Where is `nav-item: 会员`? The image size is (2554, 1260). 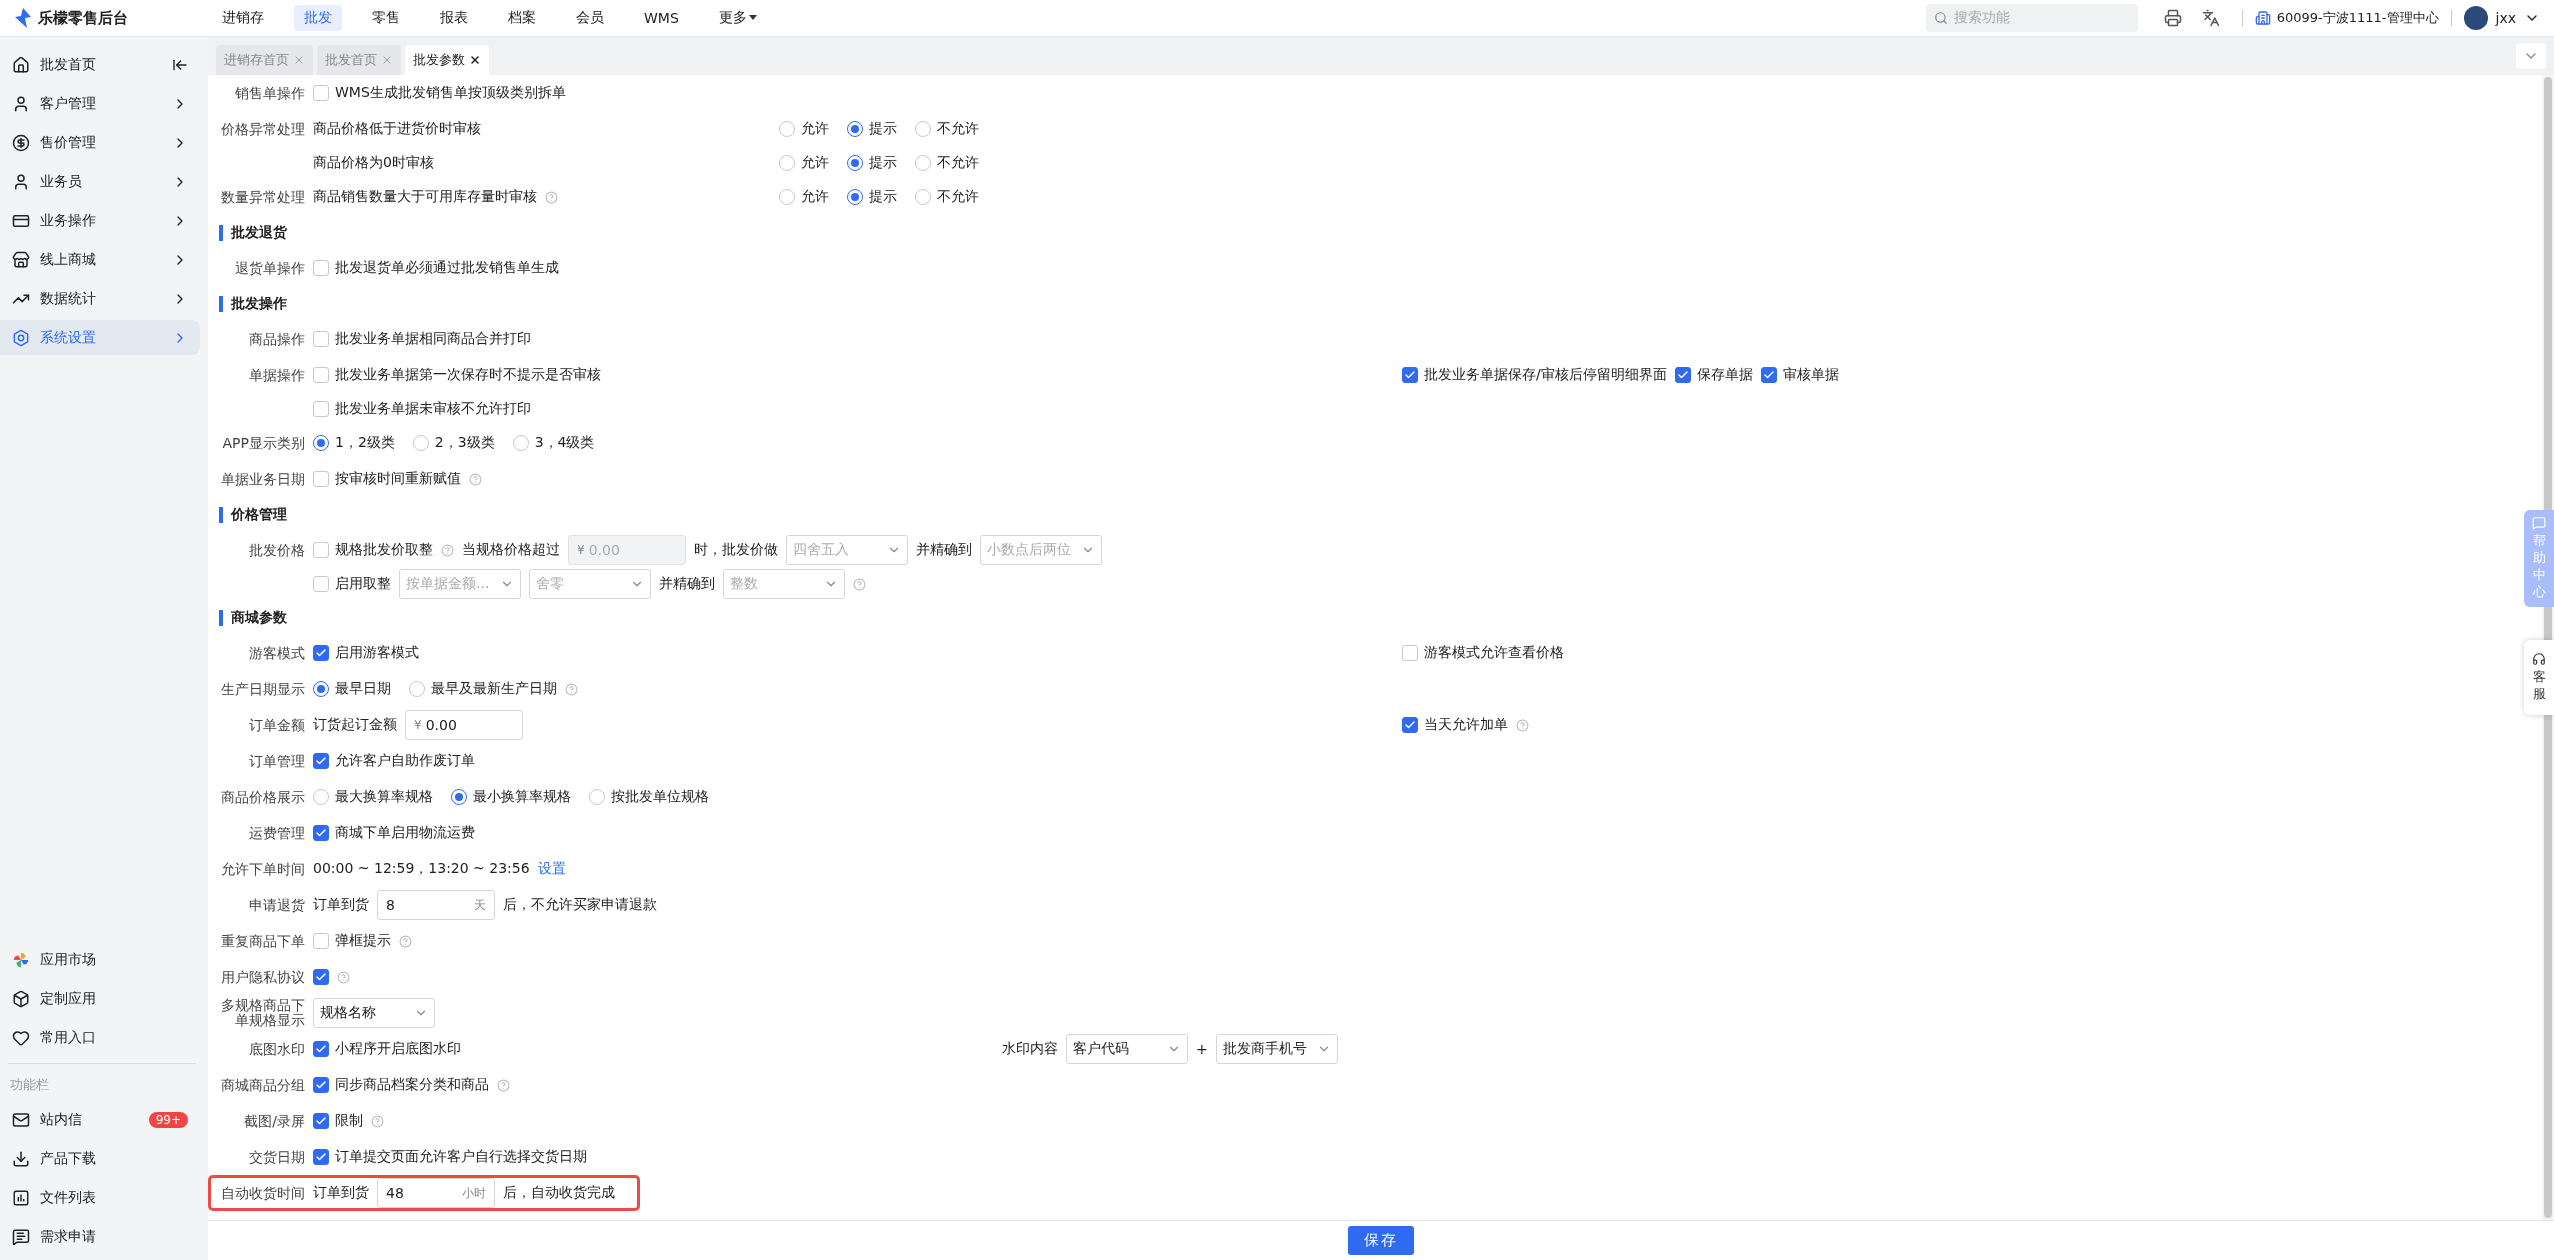 nav-item: 会员 is located at coordinates (590, 18).